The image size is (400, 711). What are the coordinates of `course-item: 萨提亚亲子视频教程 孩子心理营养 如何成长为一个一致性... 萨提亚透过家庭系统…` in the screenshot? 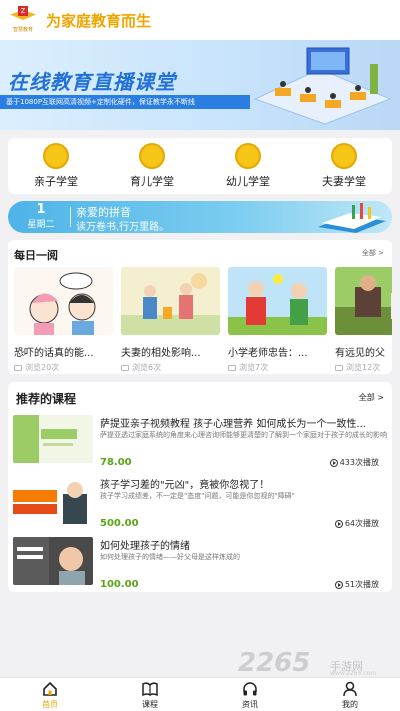 It's located at (200, 445).